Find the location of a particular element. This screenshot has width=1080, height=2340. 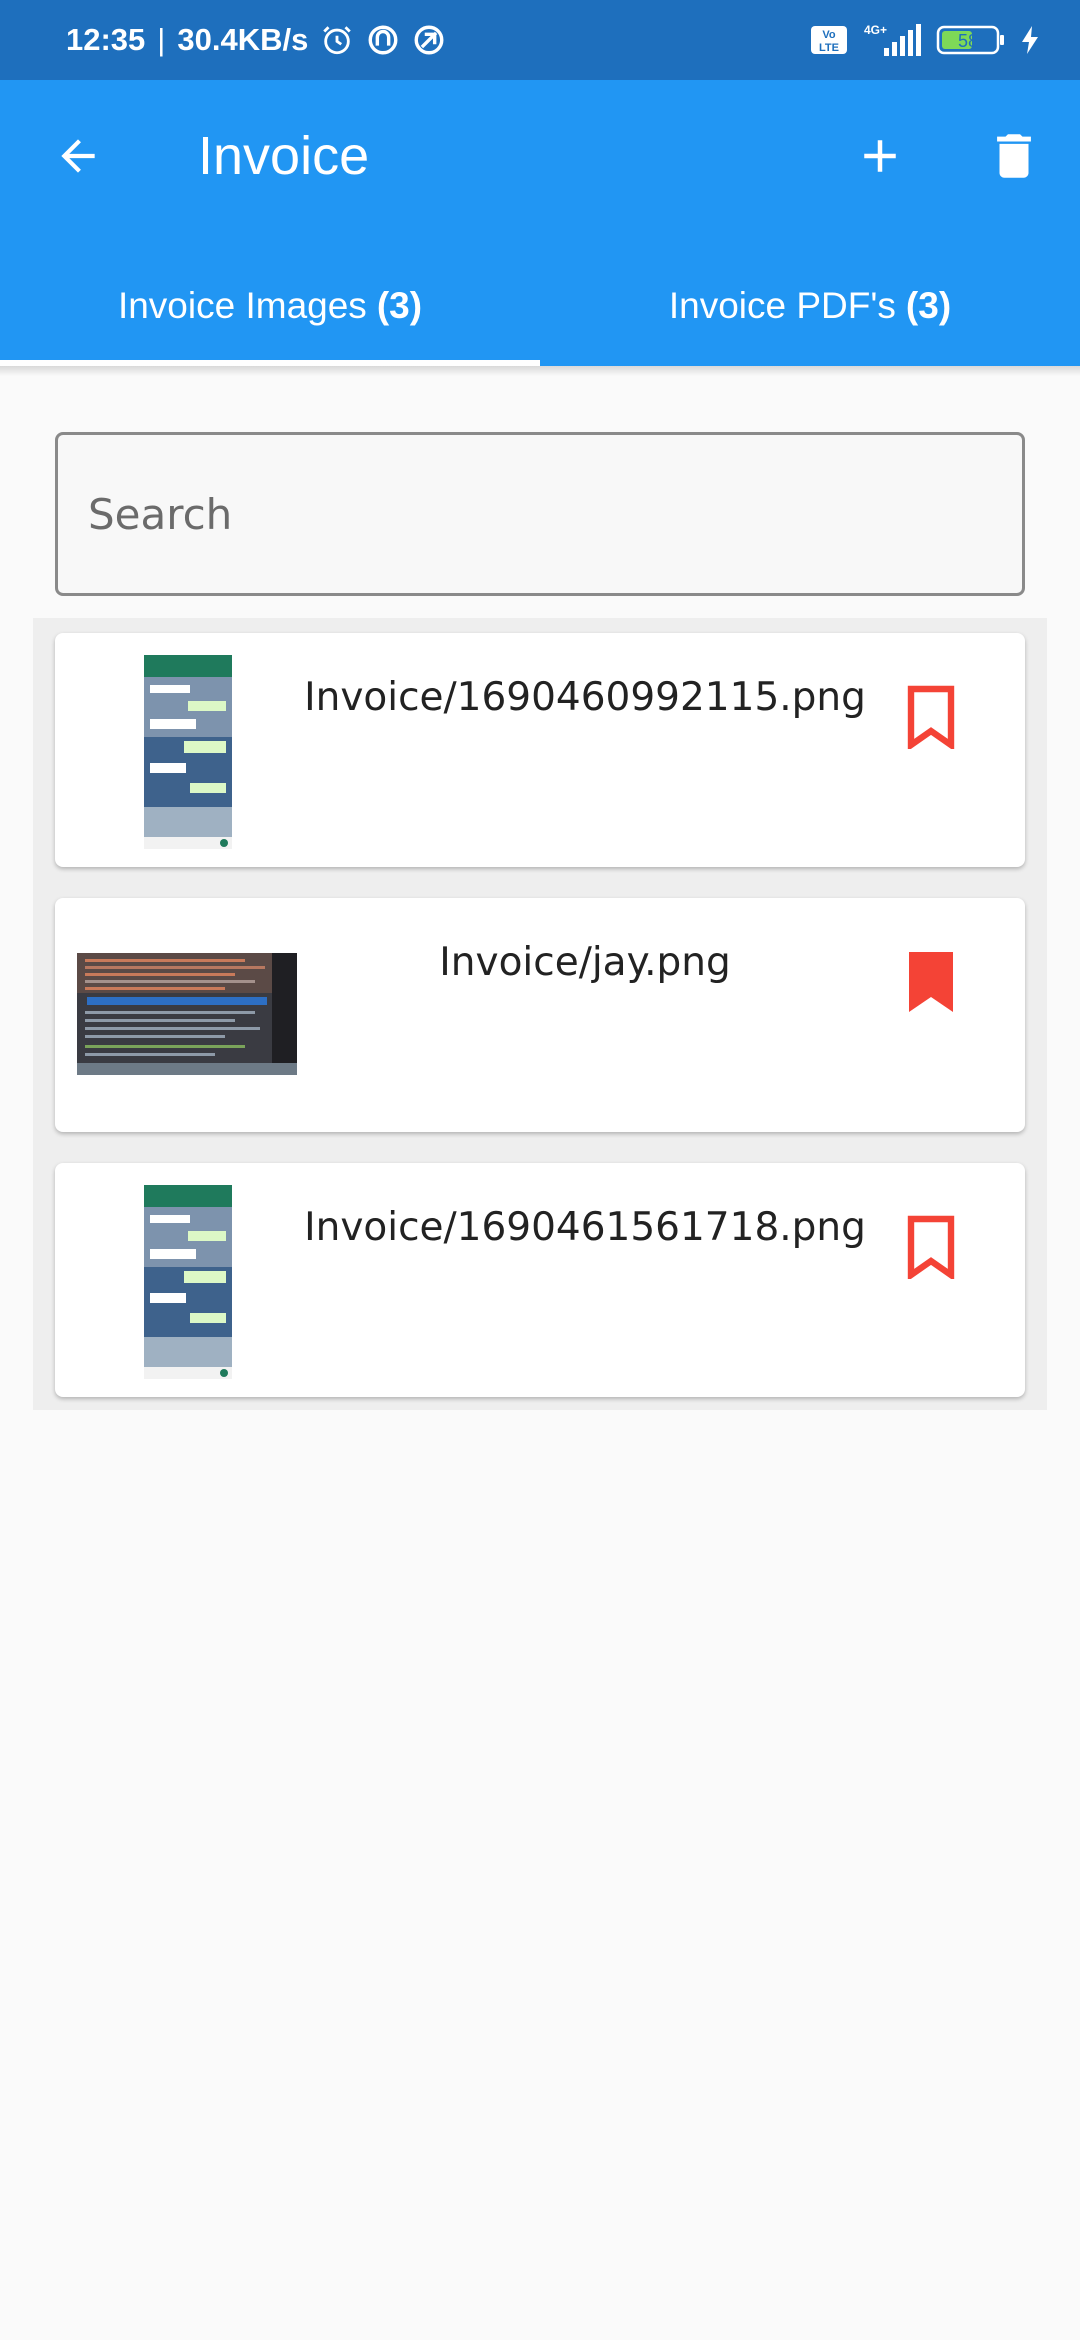

app-bar-shadow is located at coordinates (540, 371).